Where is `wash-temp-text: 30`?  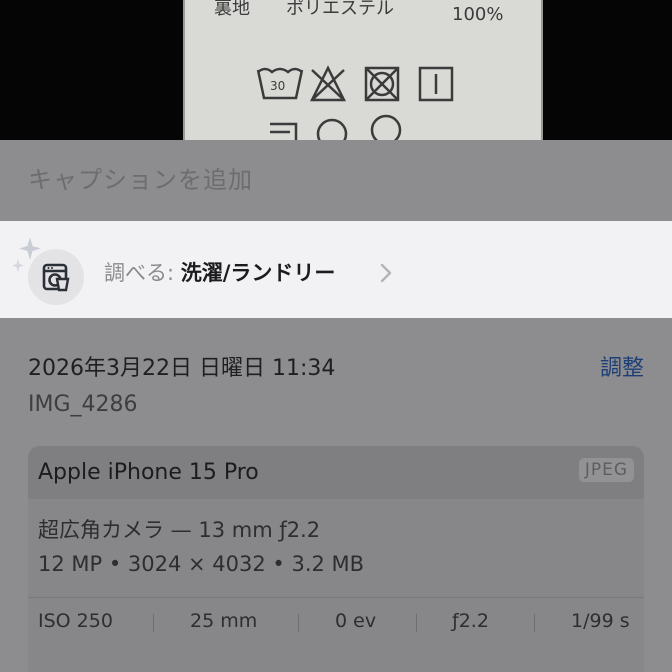 wash-temp-text: 30 is located at coordinates (277, 86).